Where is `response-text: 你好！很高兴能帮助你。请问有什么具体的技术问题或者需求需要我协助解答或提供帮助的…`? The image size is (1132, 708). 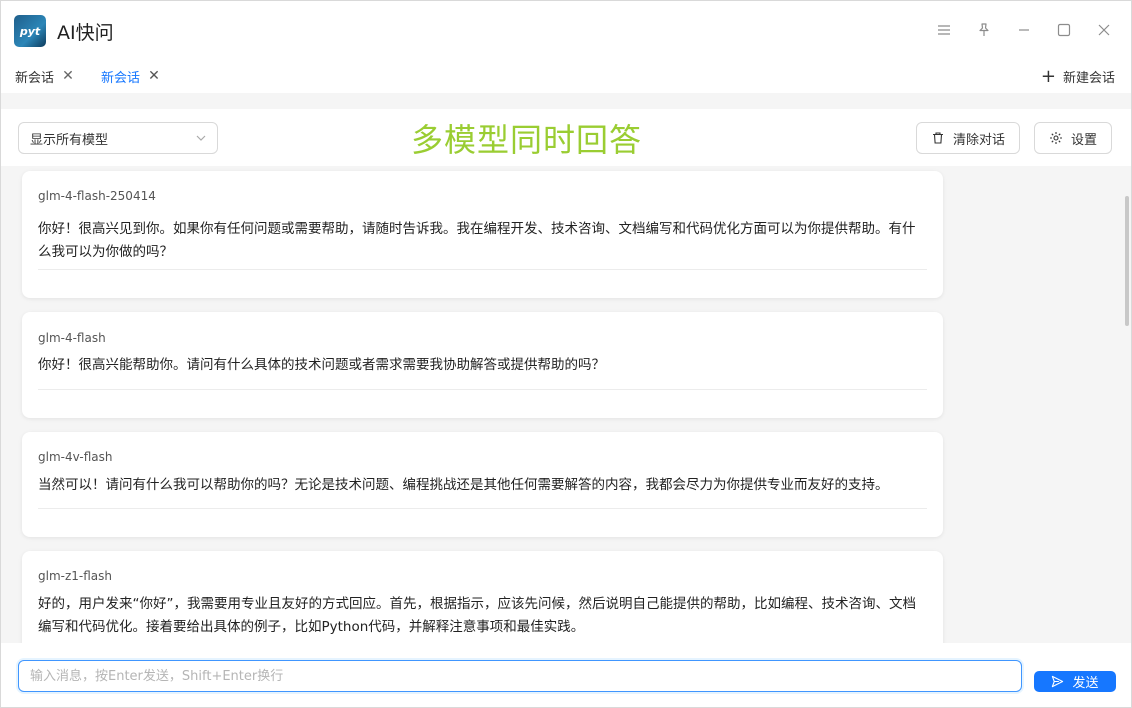 response-text: 你好！很高兴能帮助你。请问有什么具体的技术问题或者需求需要我协助解答或提供帮助的… is located at coordinates (321, 365).